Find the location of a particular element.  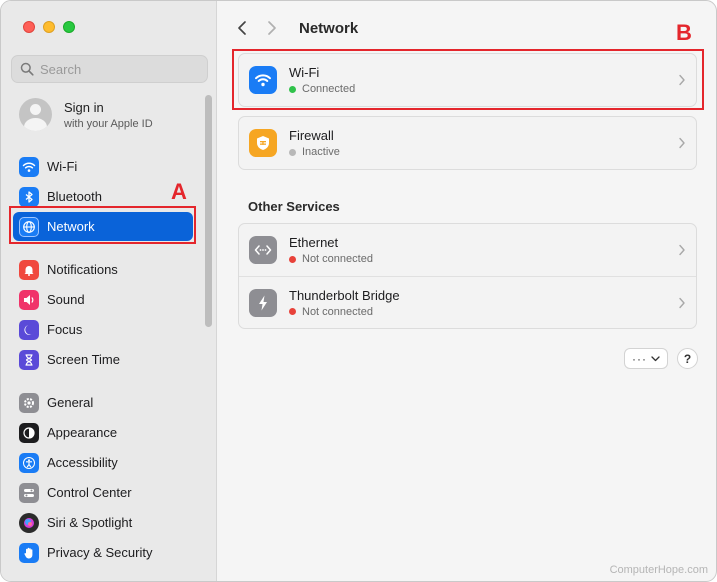

sidebar-item-label: Bluetooth is located at coordinates (74, 196).